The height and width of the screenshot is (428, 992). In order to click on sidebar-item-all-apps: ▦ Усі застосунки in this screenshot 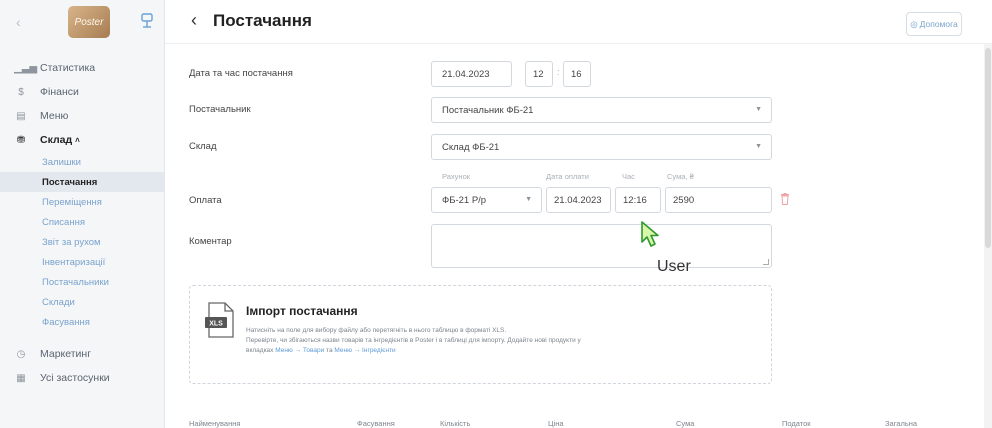, I will do `click(82, 378)`.